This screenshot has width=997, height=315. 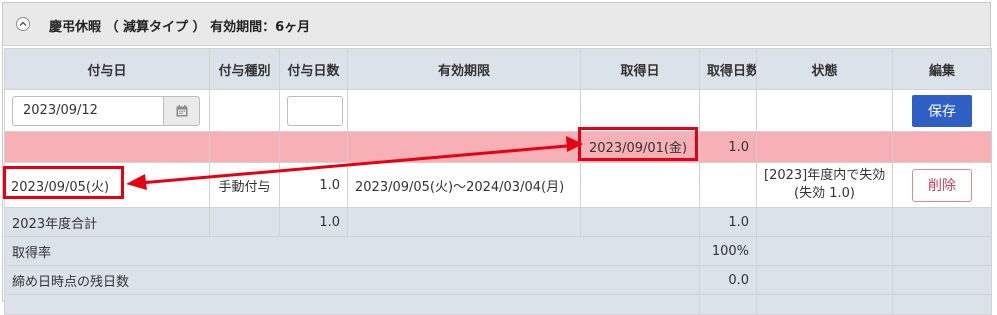 What do you see at coordinates (728, 69) in the screenshot?
I see `col-header-taken-days: 取得日数` at bounding box center [728, 69].